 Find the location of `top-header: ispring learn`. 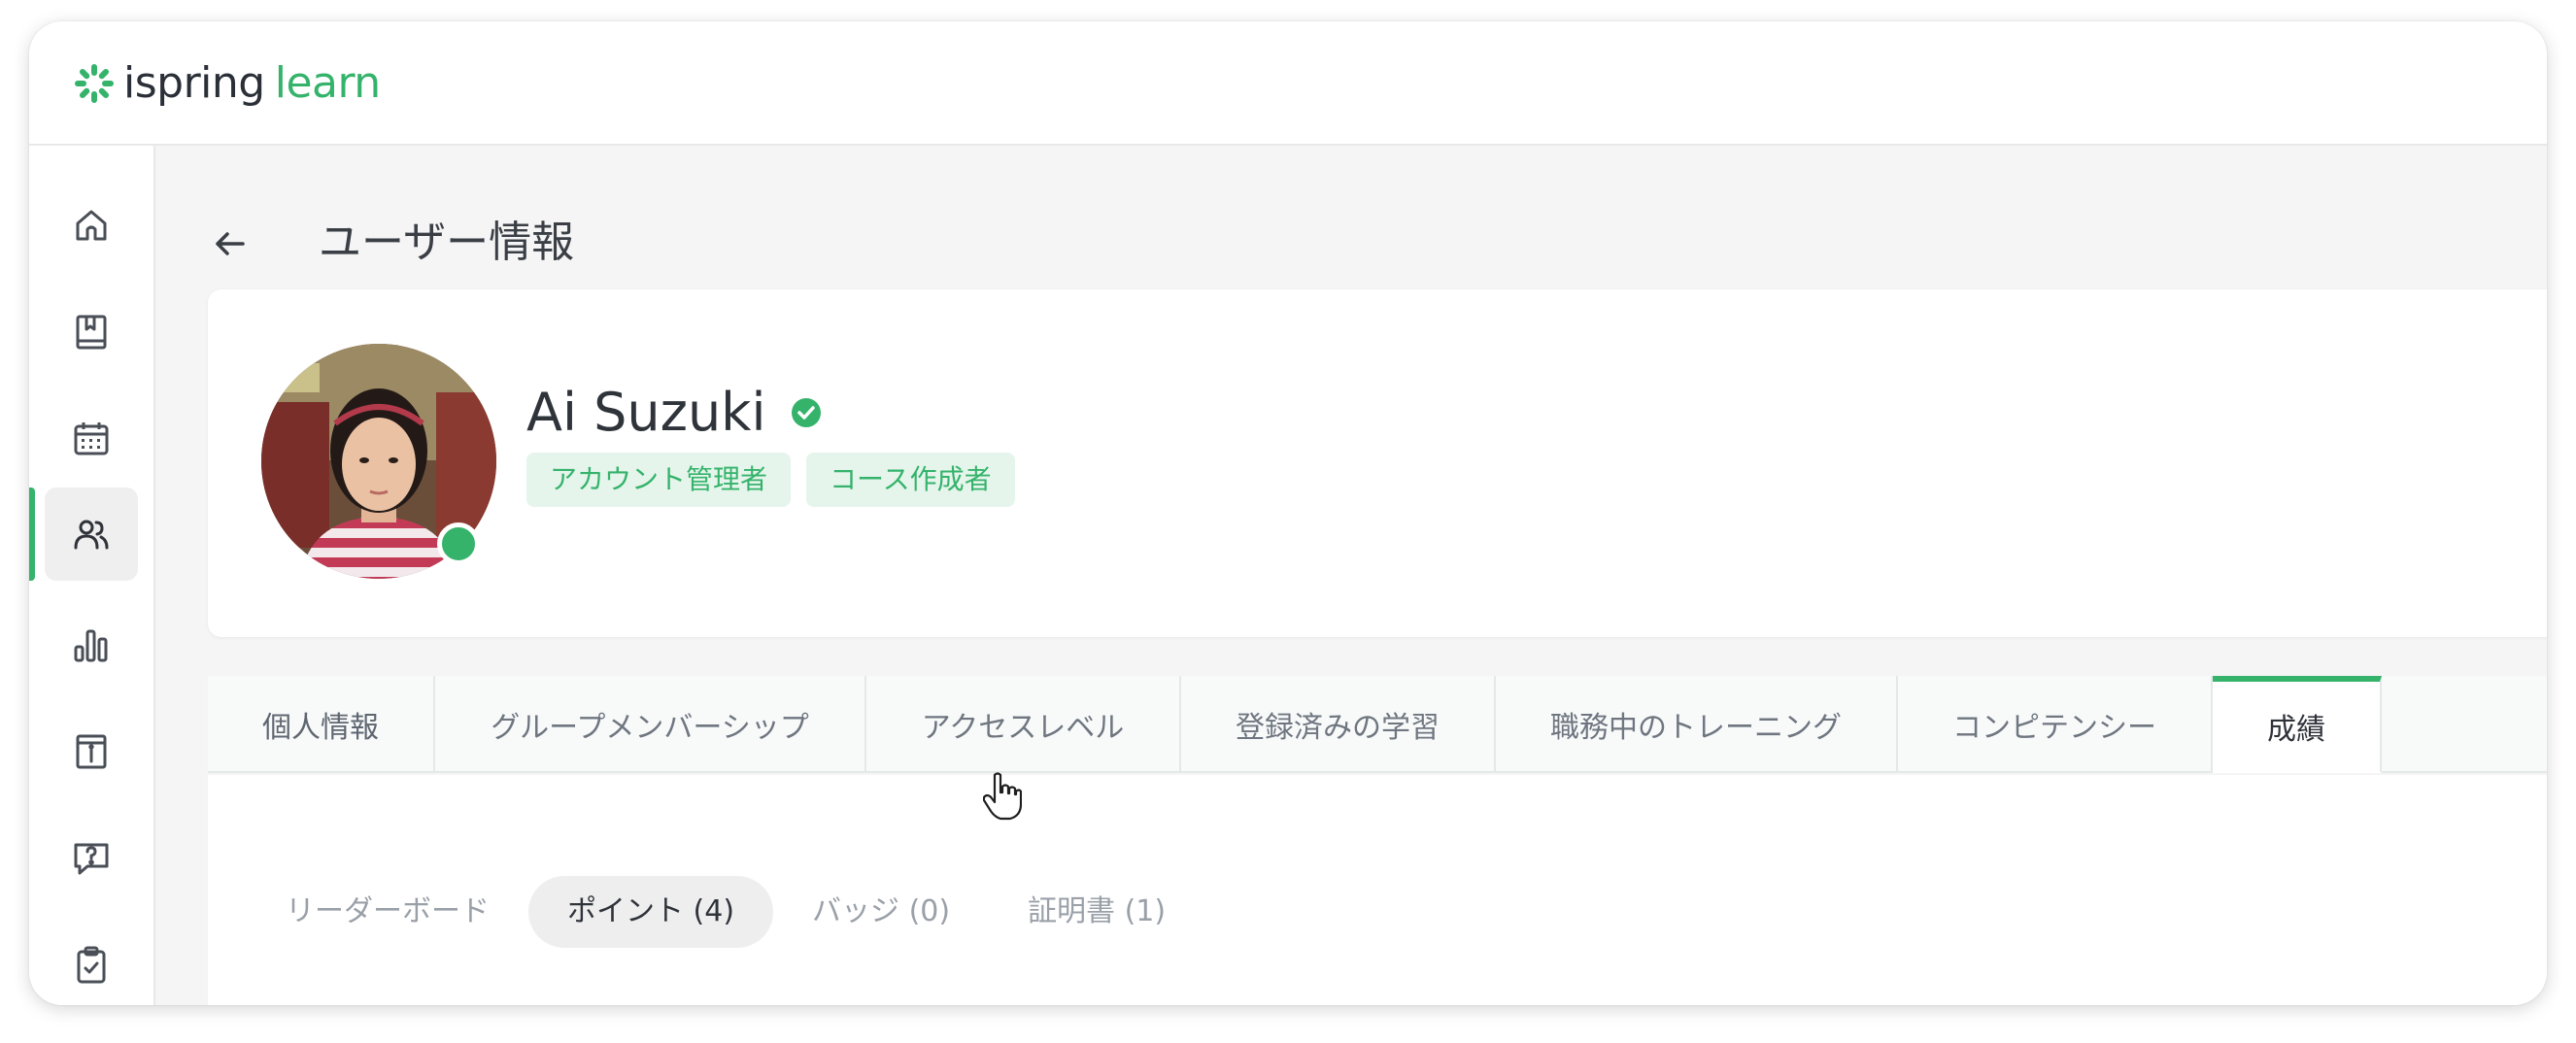

top-header: ispring learn is located at coordinates (1288, 83).